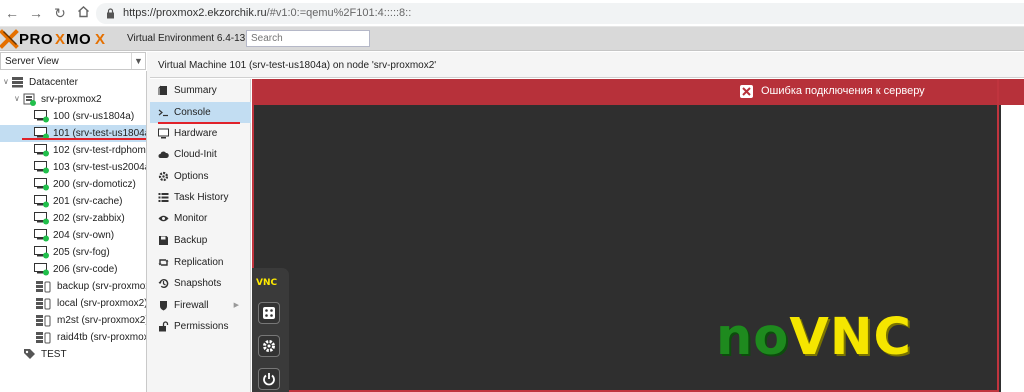 Image resolution: width=1024 pixels, height=392 pixels. I want to click on reload-icon: ↻, so click(60, 13).